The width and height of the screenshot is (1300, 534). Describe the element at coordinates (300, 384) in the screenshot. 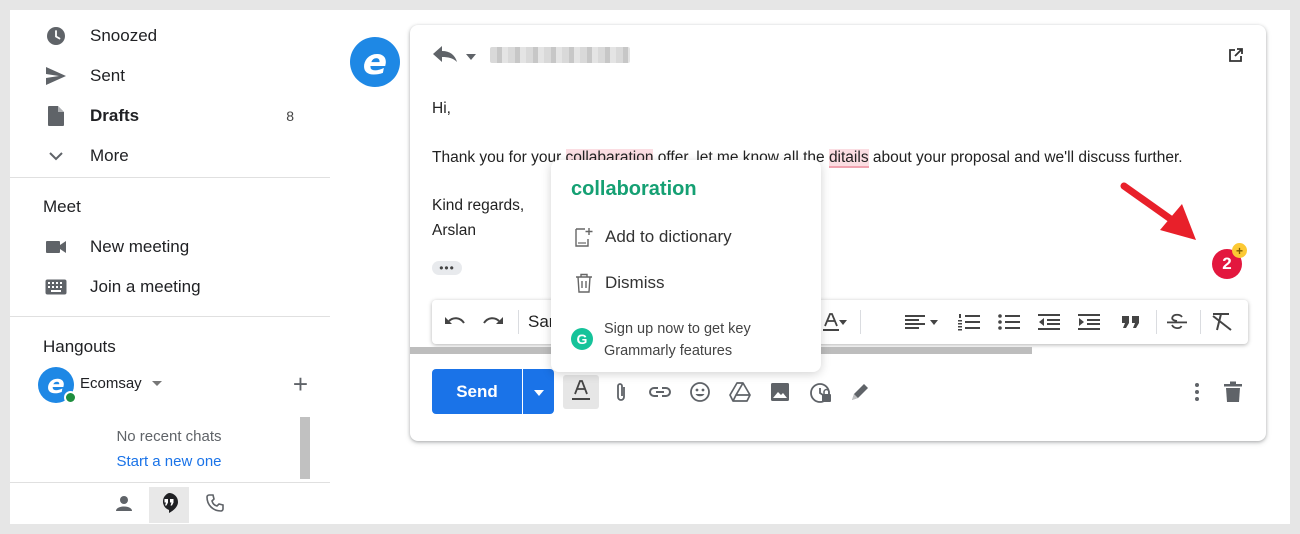

I see `add-chat-icon: +` at that location.